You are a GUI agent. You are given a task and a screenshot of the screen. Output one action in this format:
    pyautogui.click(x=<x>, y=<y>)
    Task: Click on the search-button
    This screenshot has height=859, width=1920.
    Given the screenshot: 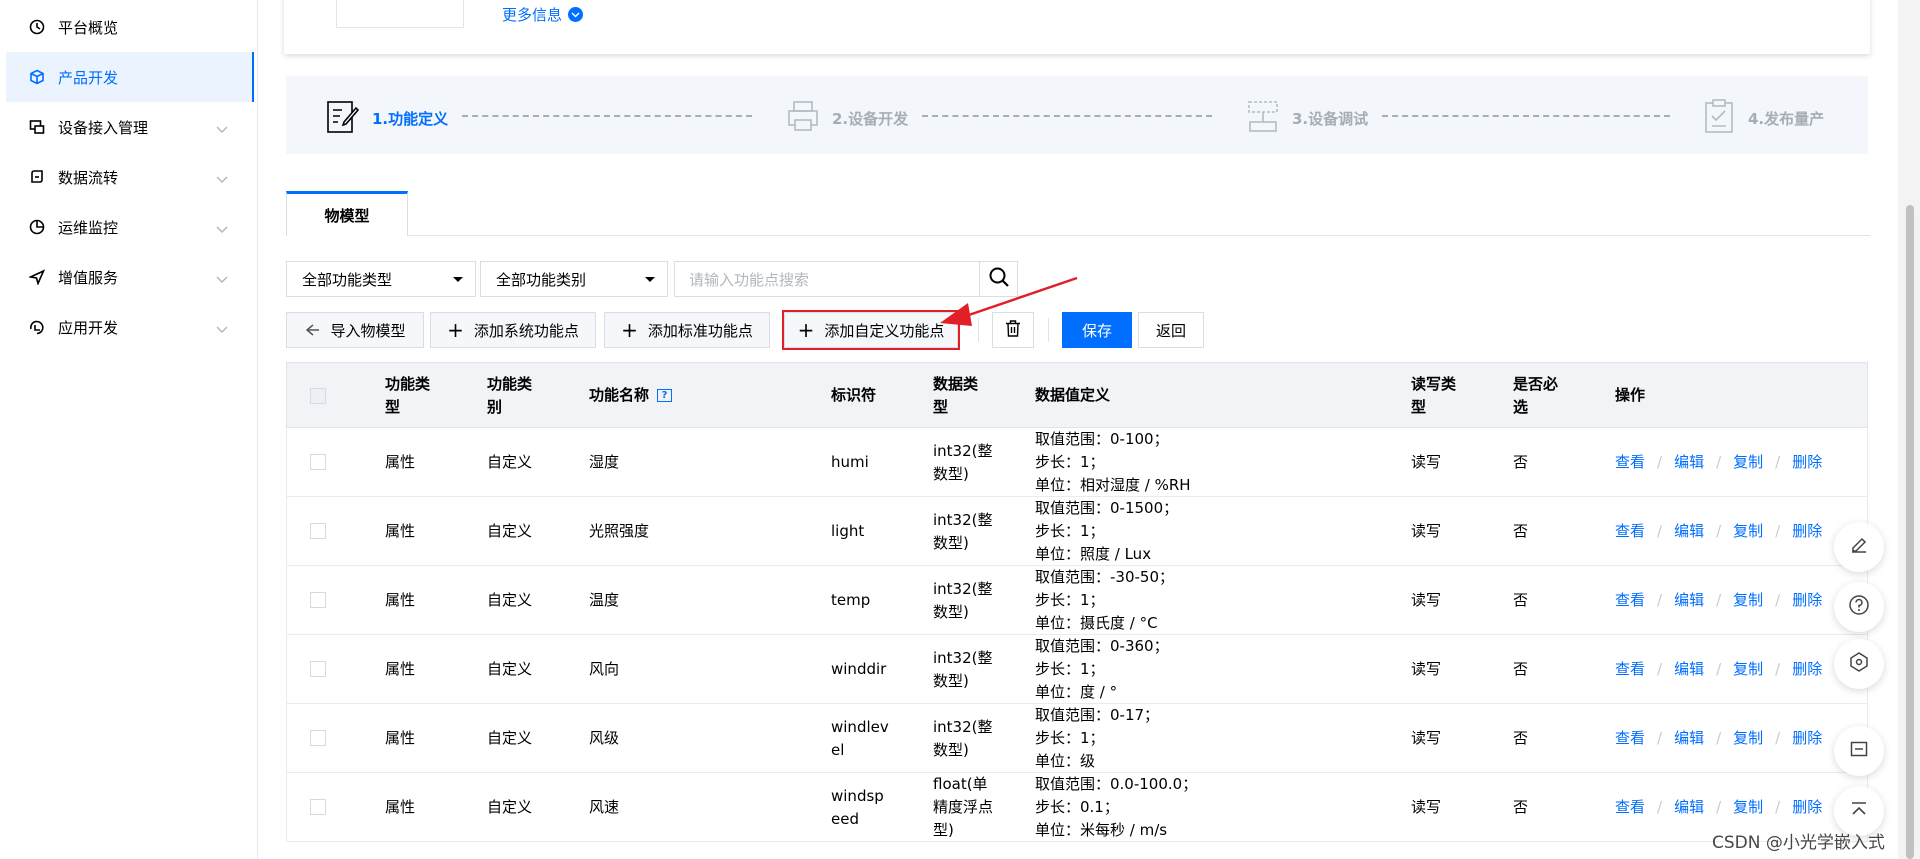 What is the action you would take?
    pyautogui.click(x=999, y=279)
    